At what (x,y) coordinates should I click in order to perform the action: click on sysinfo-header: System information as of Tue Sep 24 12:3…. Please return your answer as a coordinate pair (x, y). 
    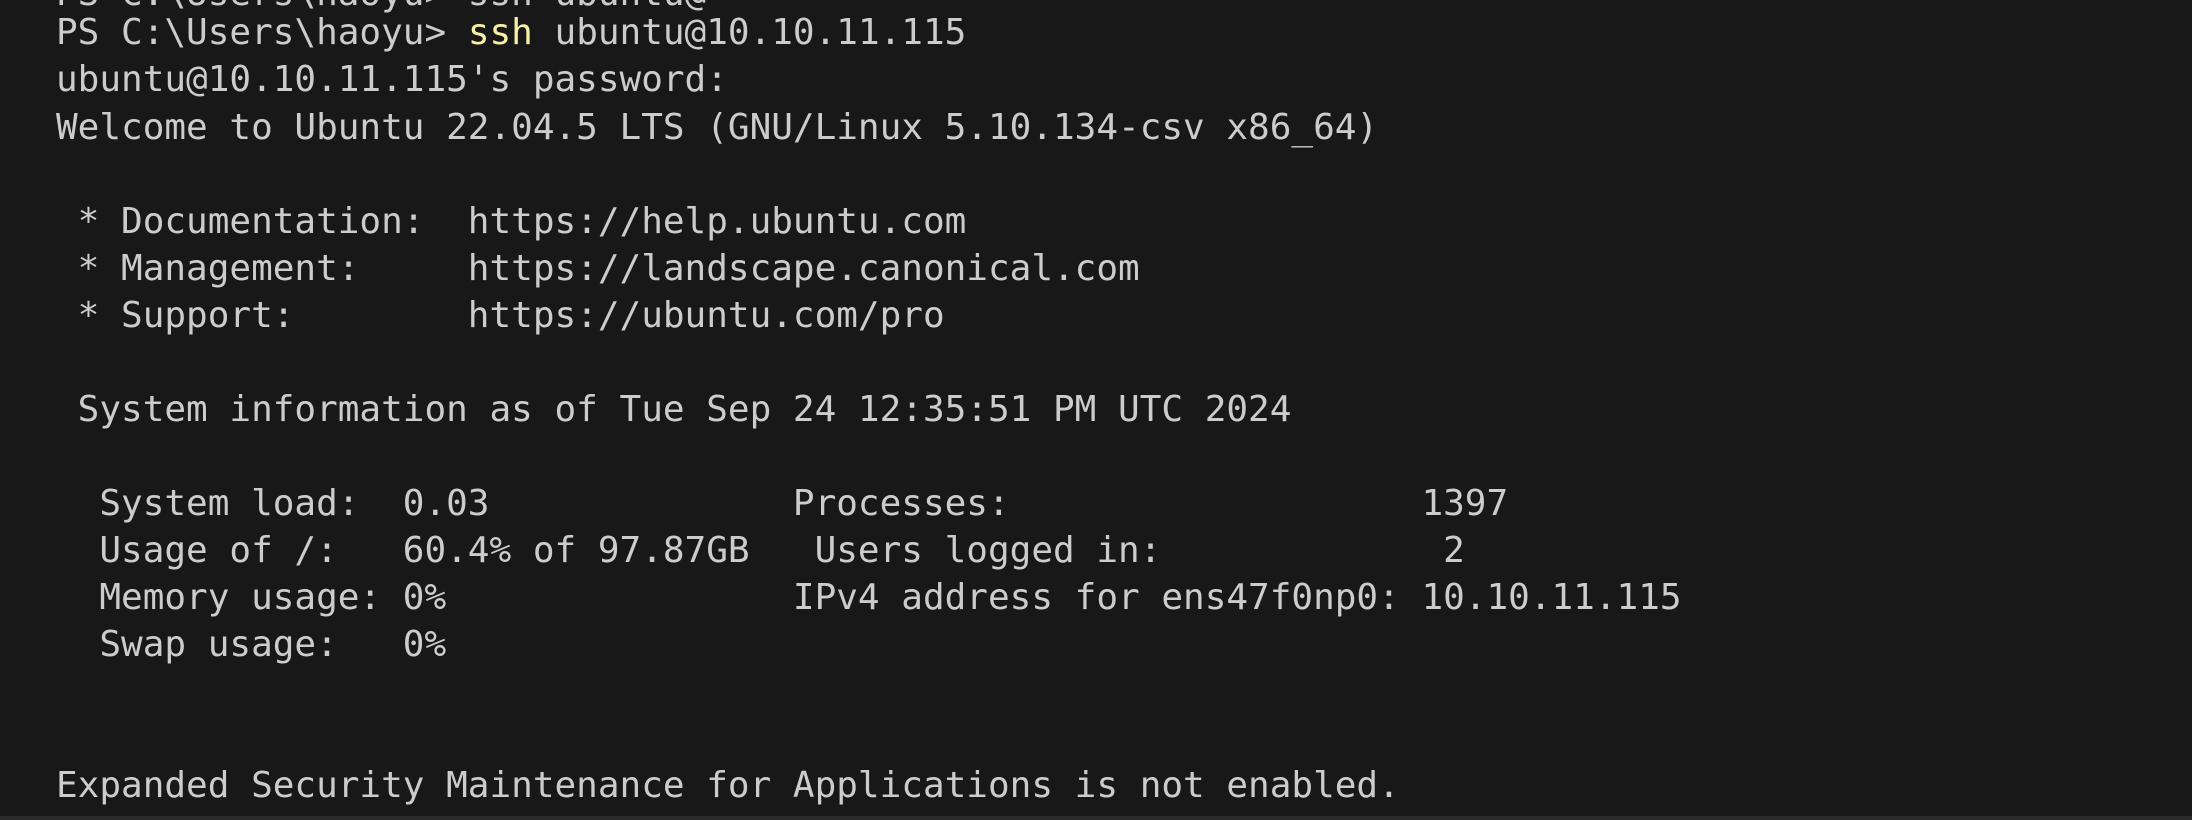
    Looking at the image, I should click on (674, 409).